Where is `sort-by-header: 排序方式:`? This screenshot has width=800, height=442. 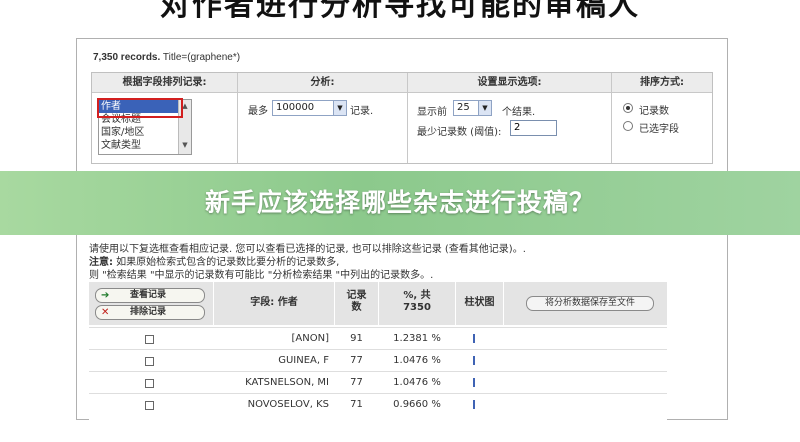 sort-by-header: 排序方式: is located at coordinates (662, 83).